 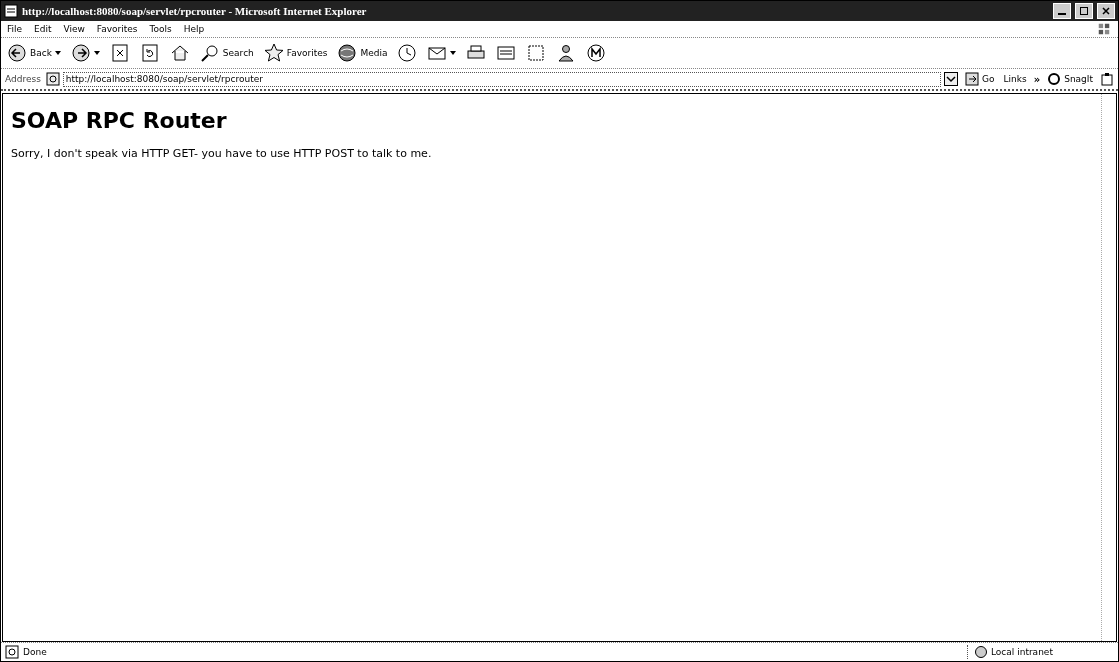 I want to click on refresh-icon, so click(x=149, y=53).